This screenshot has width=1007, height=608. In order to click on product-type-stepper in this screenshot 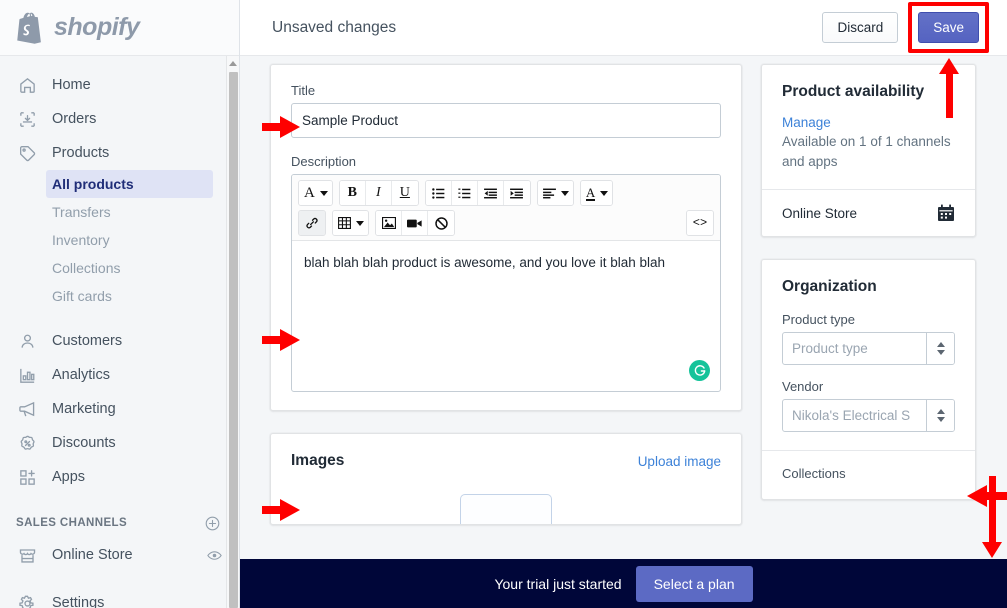, I will do `click(940, 349)`.